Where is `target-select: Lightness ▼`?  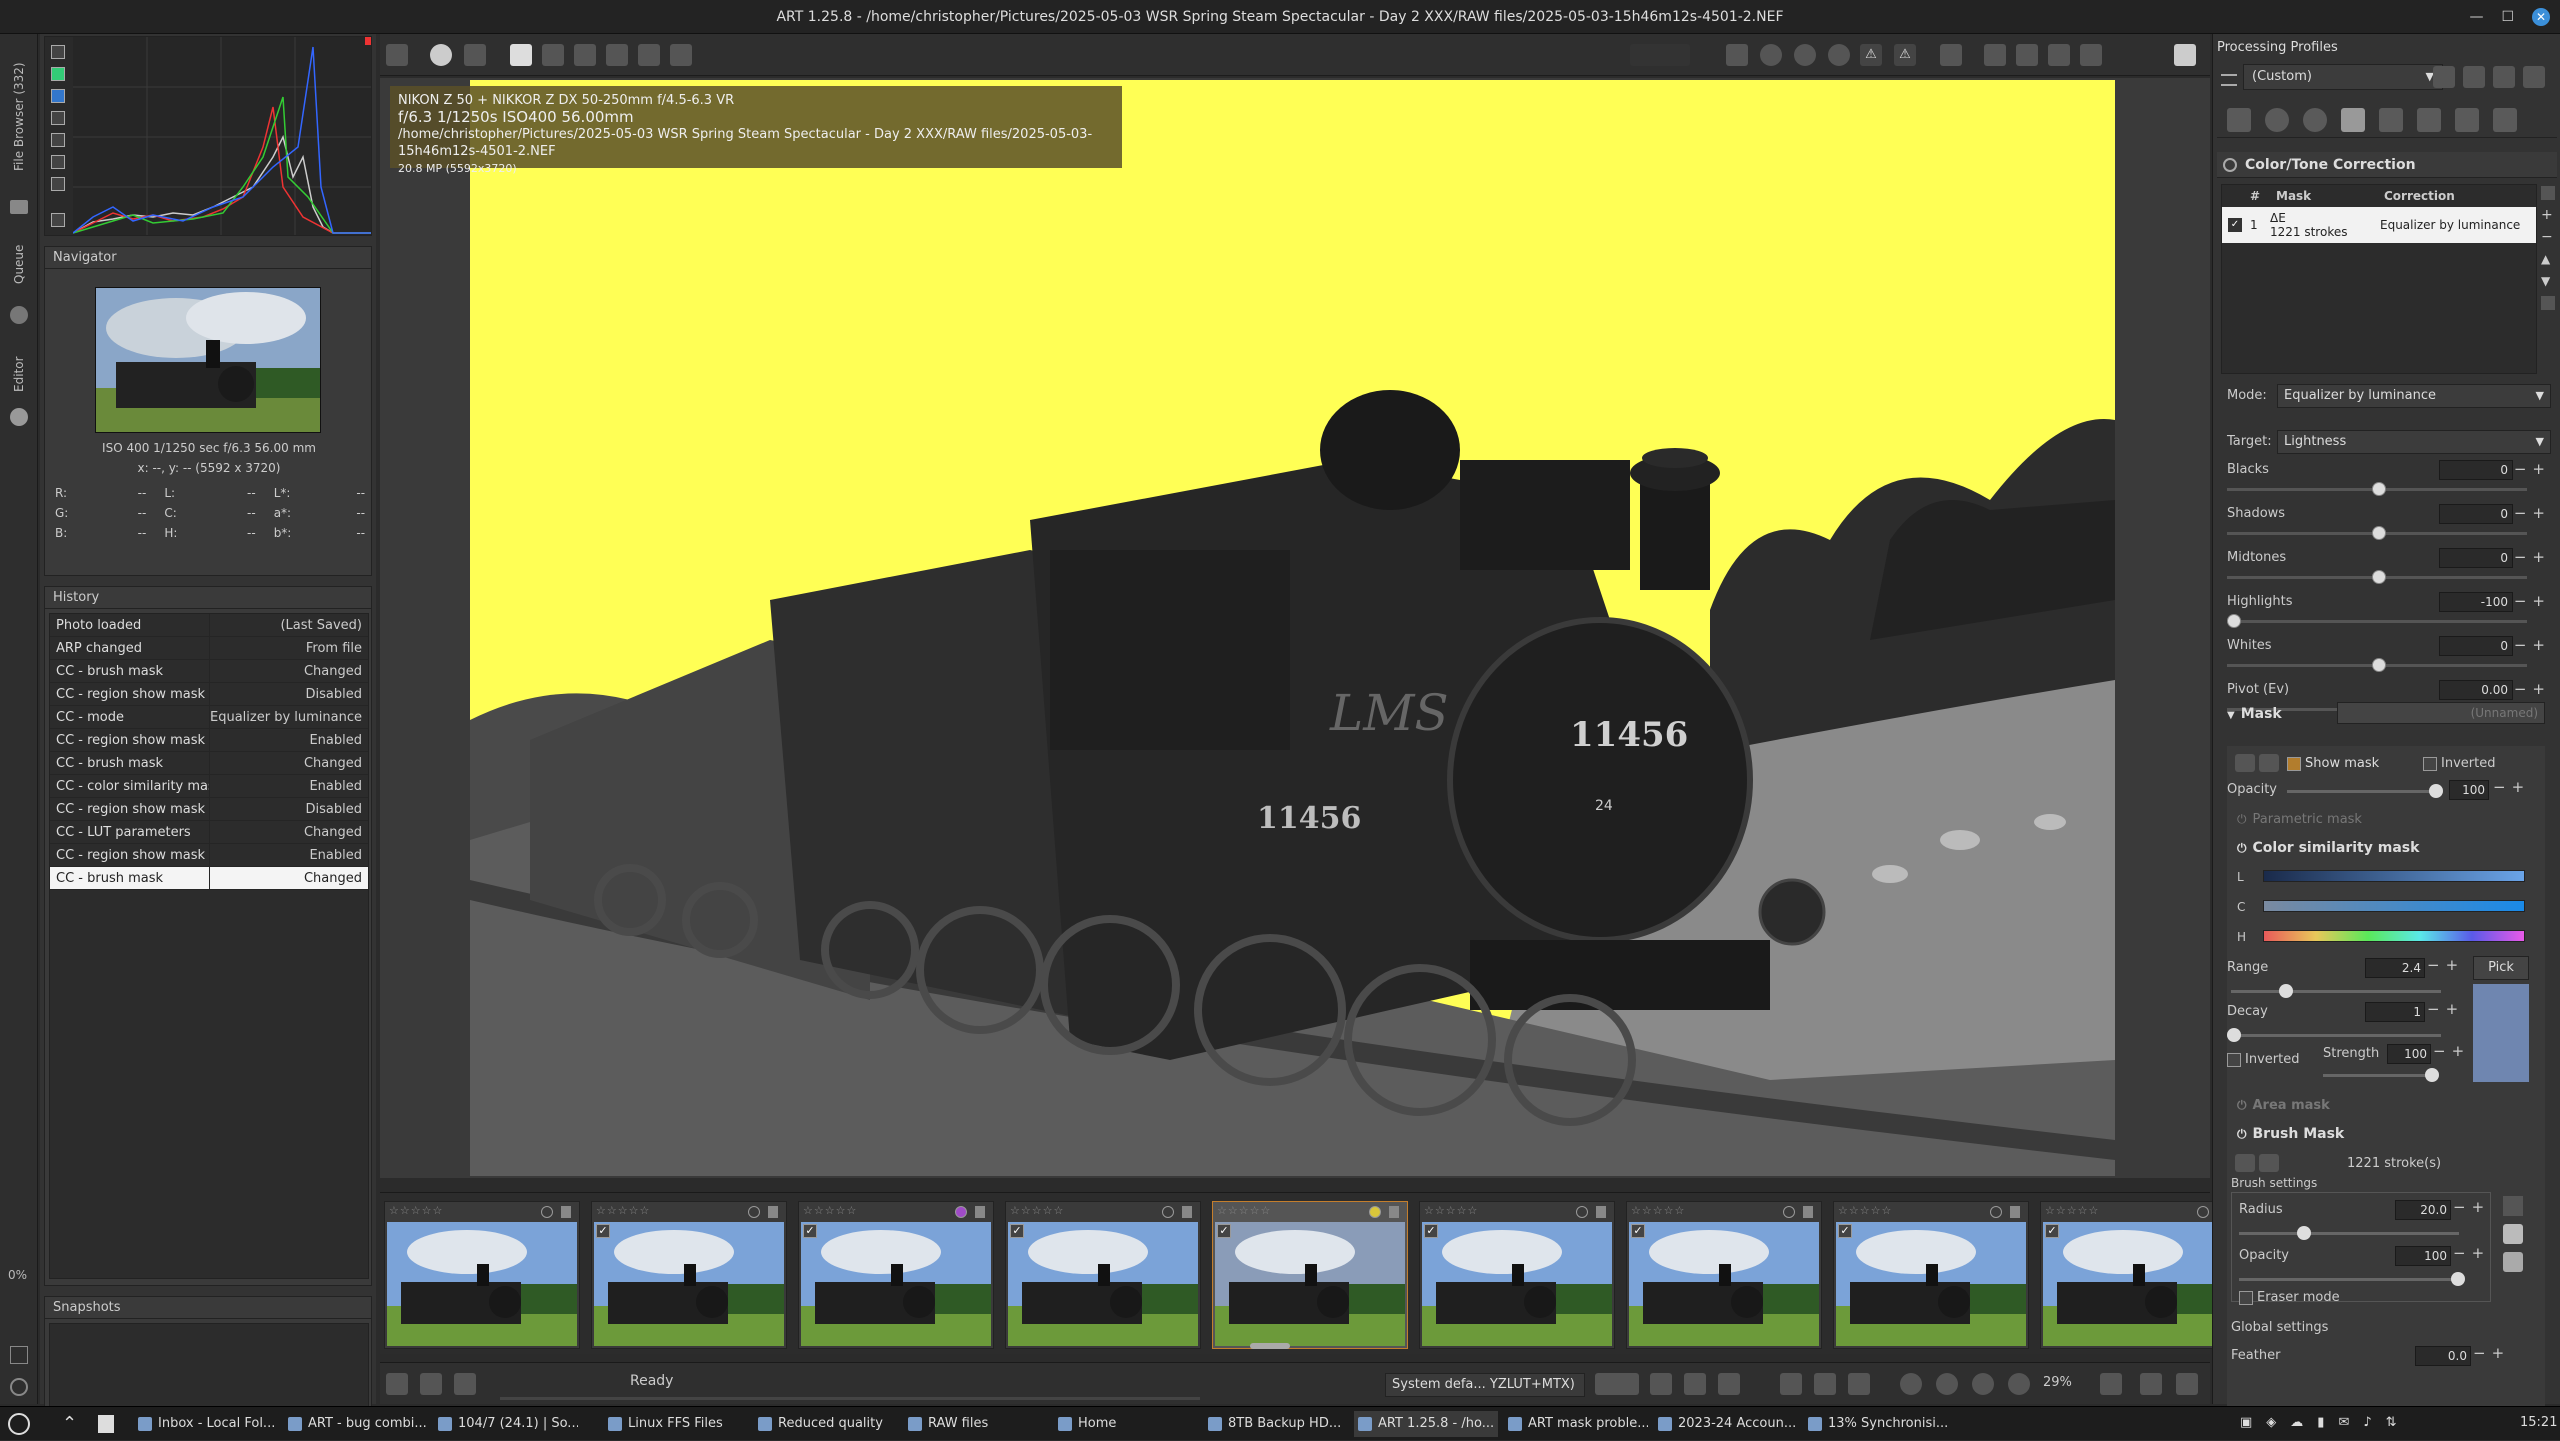 target-select: Lightness ▼ is located at coordinates (2414, 442).